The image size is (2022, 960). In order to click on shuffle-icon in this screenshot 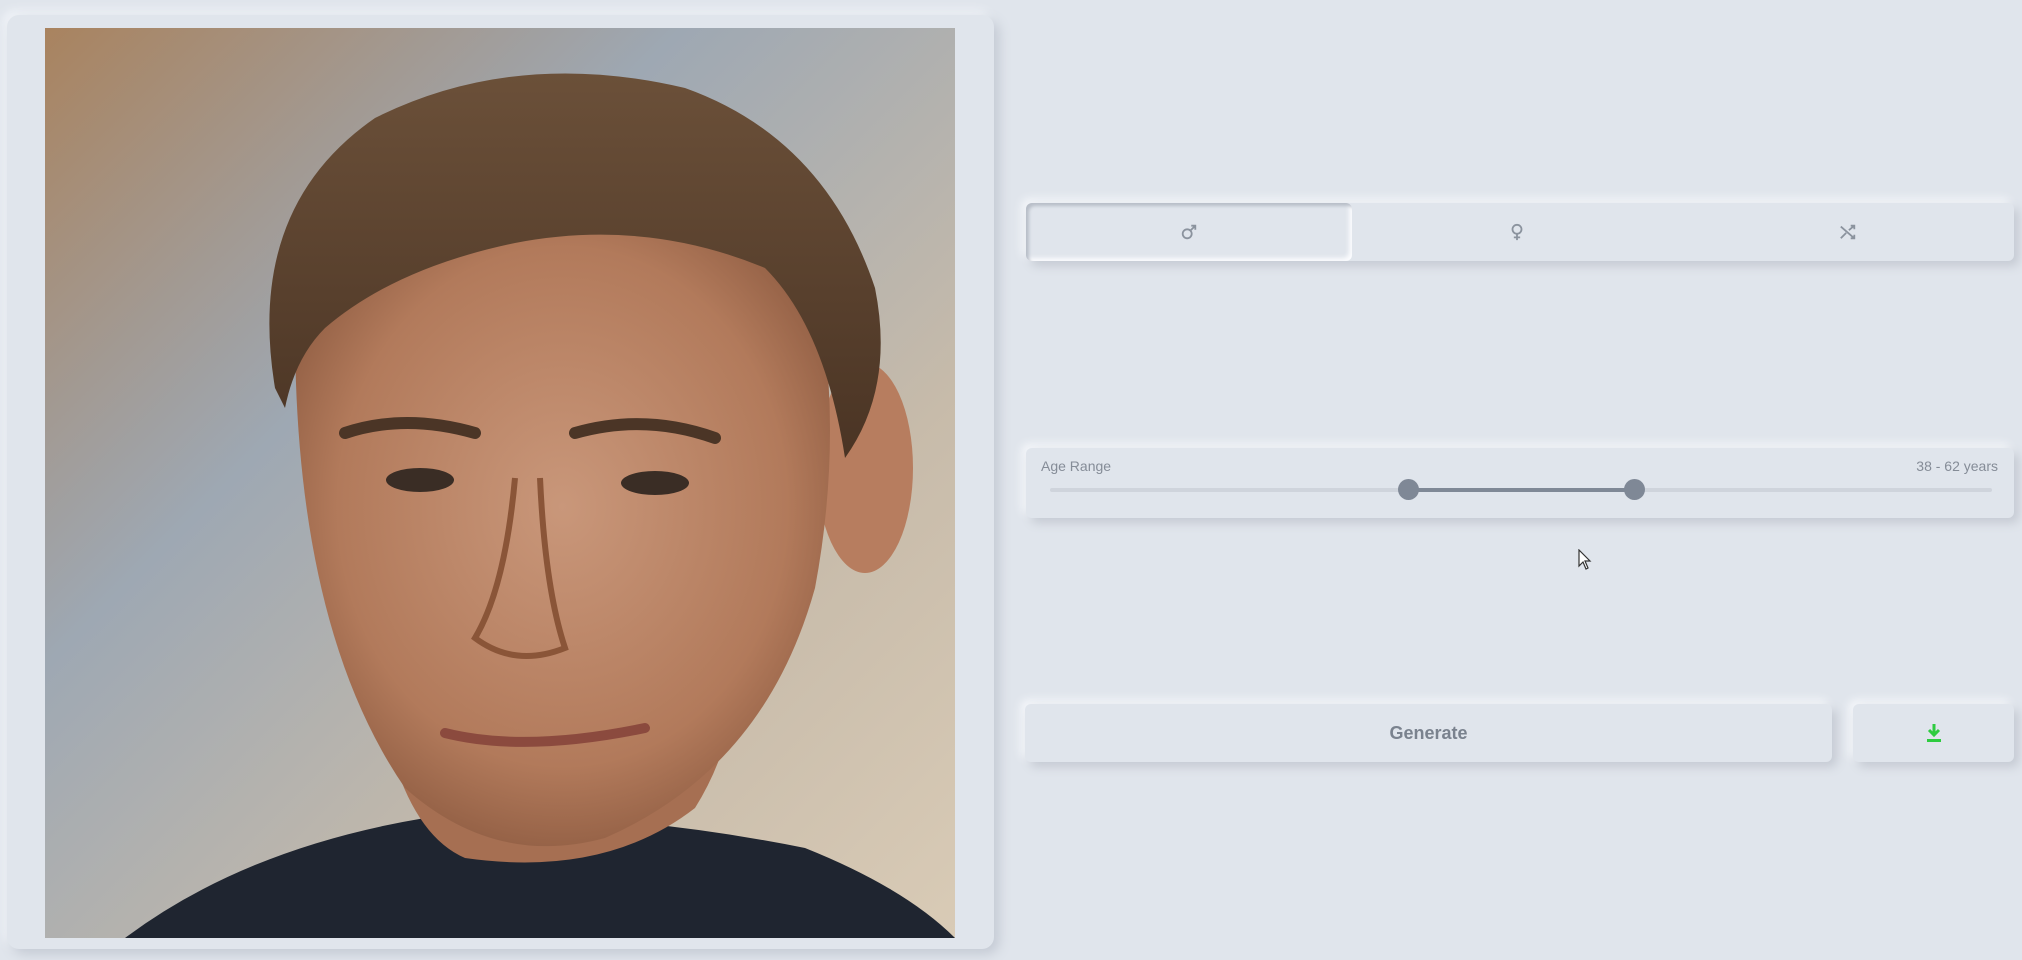, I will do `click(1848, 232)`.